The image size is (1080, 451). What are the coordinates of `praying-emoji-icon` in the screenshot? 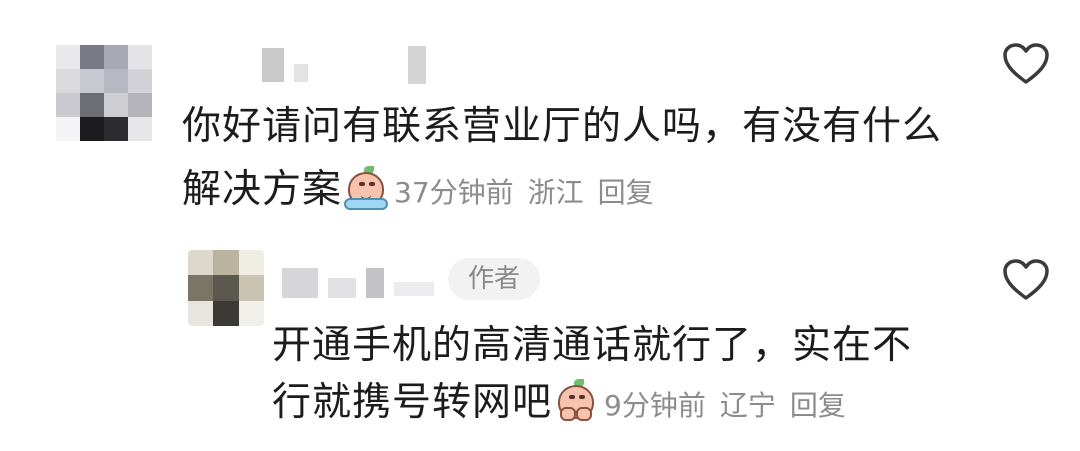 It's located at (576, 401).